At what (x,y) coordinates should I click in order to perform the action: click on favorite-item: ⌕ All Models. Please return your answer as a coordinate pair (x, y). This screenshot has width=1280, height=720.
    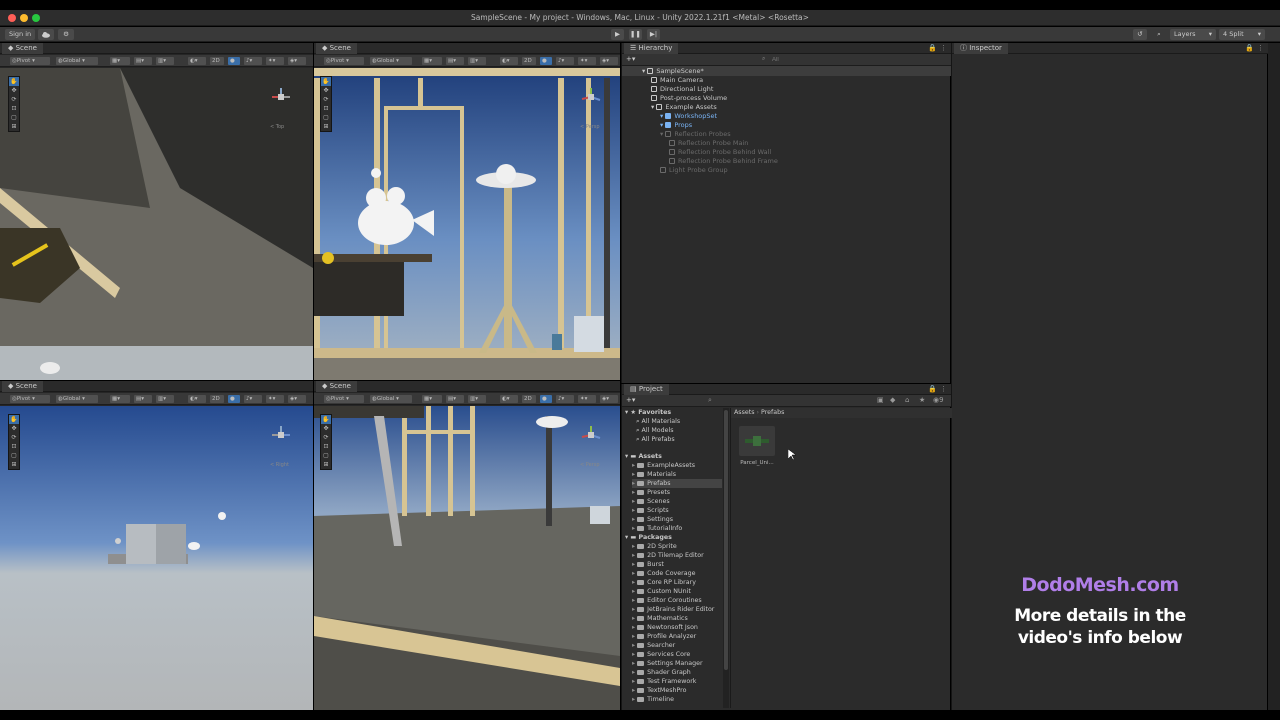
    Looking at the image, I should click on (679, 430).